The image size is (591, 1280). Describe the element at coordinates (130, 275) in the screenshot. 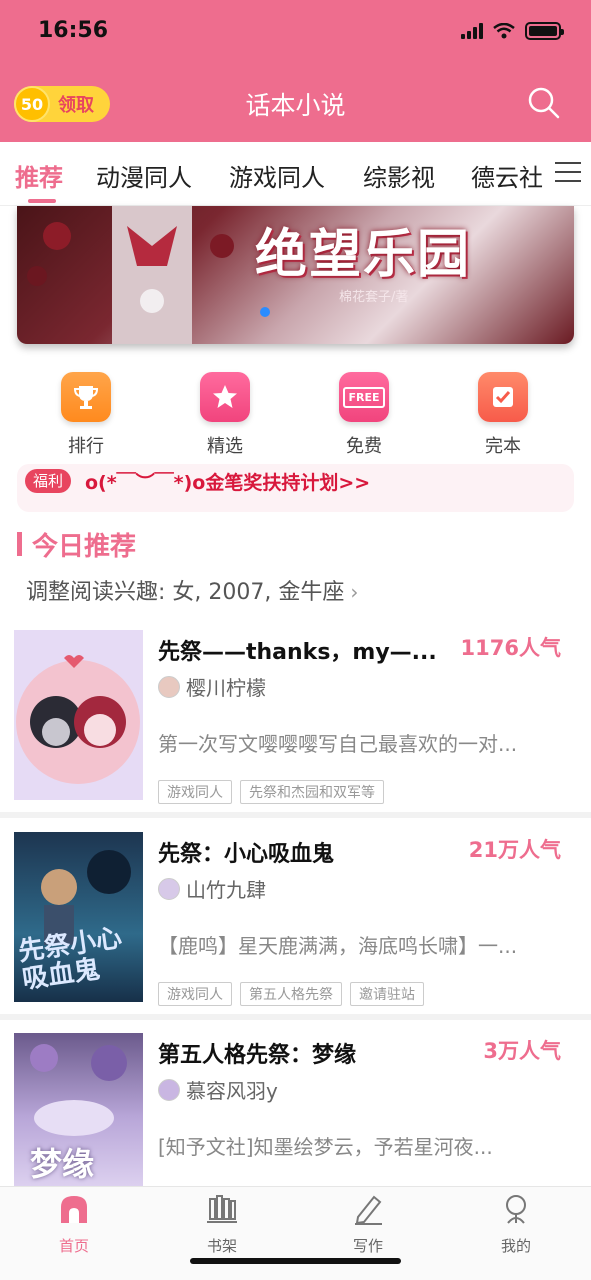

I see `banner-illustration` at that location.